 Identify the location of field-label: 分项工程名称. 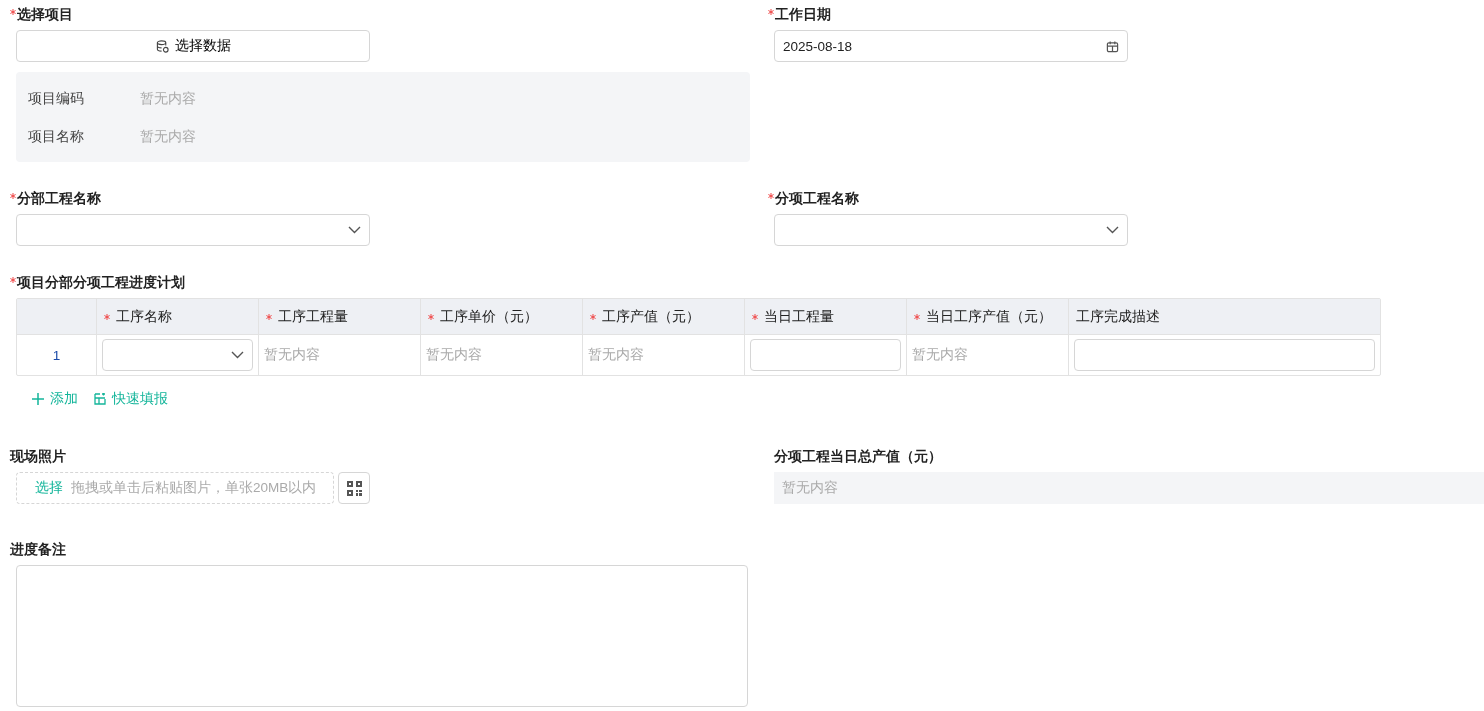
(1126, 199).